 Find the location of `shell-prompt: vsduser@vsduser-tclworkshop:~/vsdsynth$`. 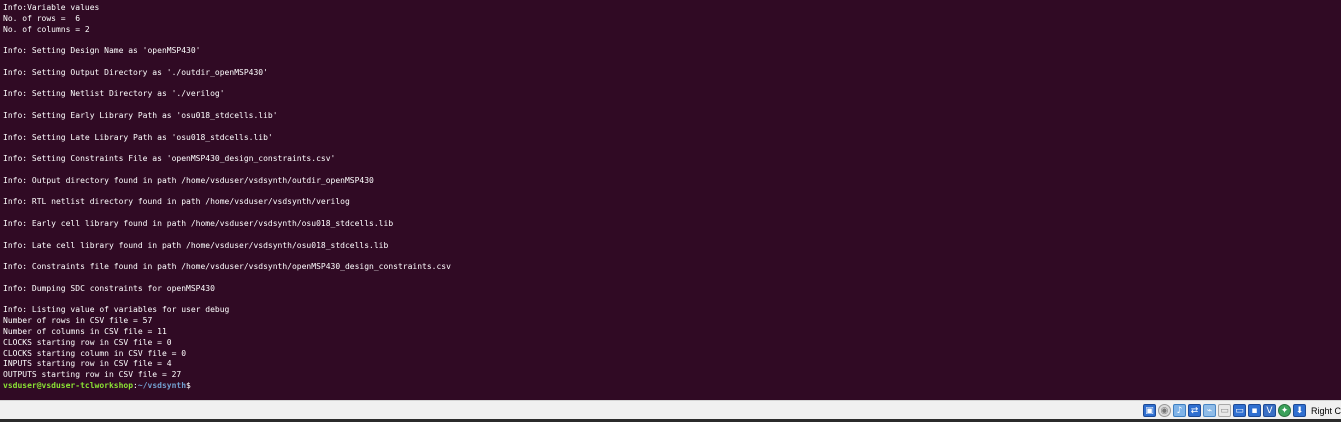

shell-prompt: vsduser@vsduser-tclworkshop:~/vsdsynth$ is located at coordinates (672, 386).